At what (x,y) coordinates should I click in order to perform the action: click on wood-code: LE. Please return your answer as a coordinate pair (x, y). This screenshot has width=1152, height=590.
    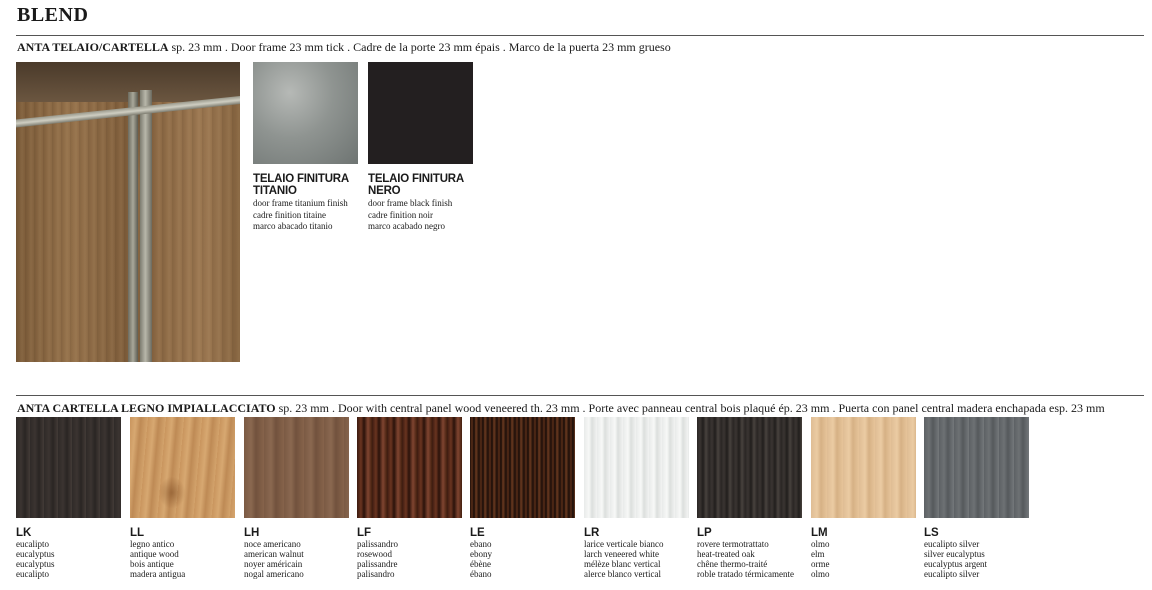
    Looking at the image, I should click on (477, 533).